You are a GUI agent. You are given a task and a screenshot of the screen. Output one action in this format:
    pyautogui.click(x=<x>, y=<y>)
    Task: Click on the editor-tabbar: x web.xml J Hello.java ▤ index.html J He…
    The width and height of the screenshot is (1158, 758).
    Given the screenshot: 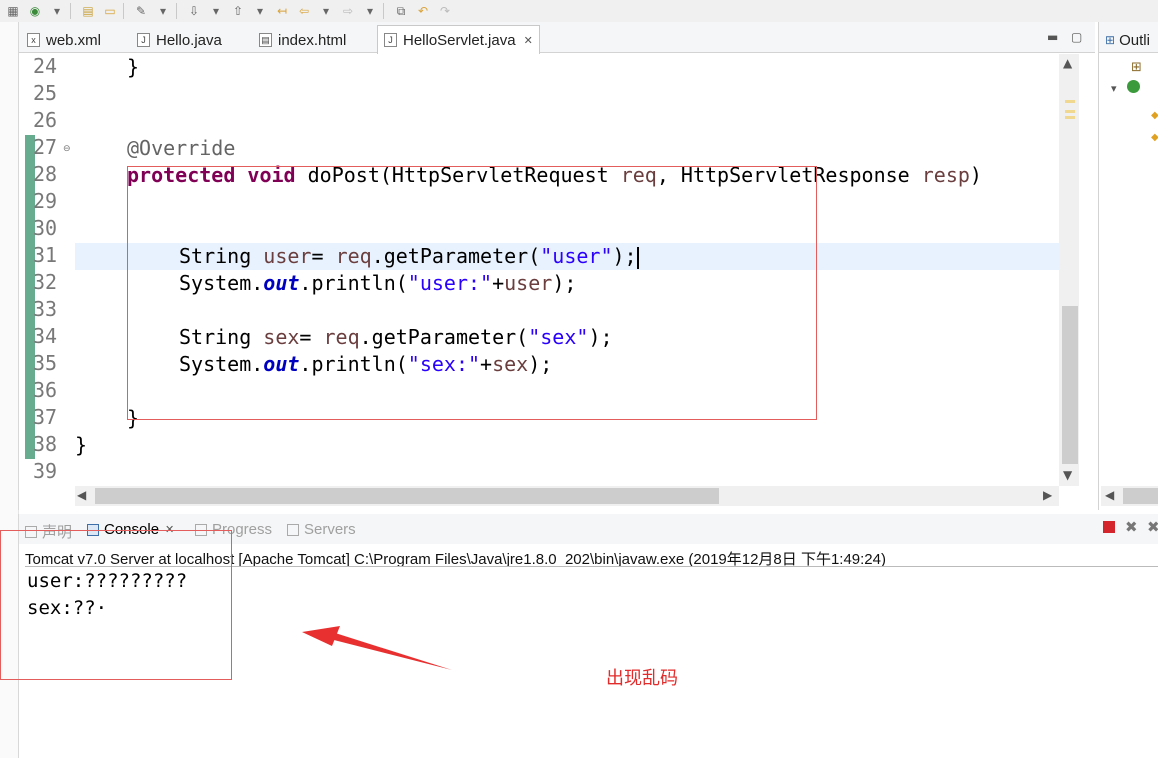 What is the action you would take?
    pyautogui.click(x=557, y=38)
    